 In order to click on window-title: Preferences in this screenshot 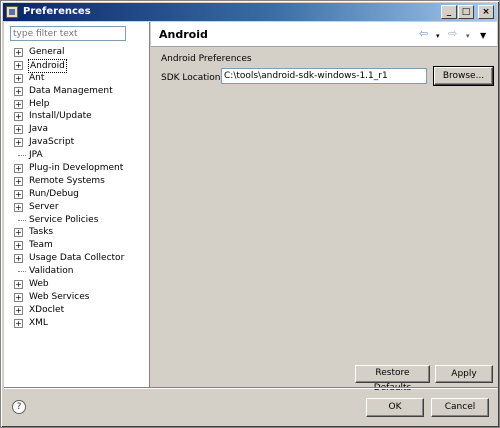, I will do `click(57, 11)`.